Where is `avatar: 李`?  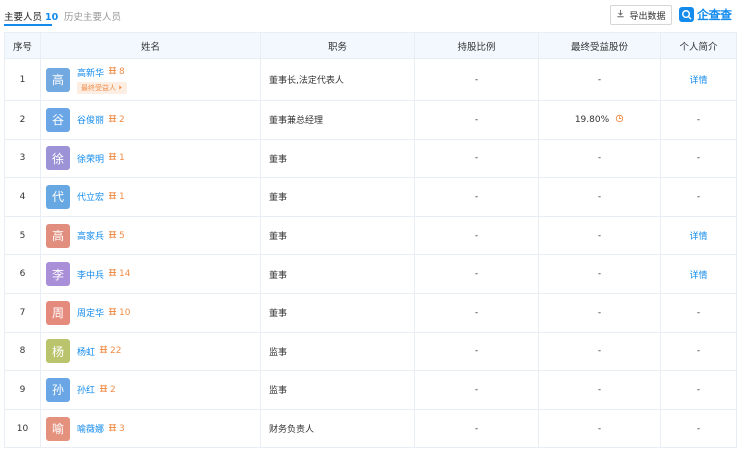 avatar: 李 is located at coordinates (58, 274).